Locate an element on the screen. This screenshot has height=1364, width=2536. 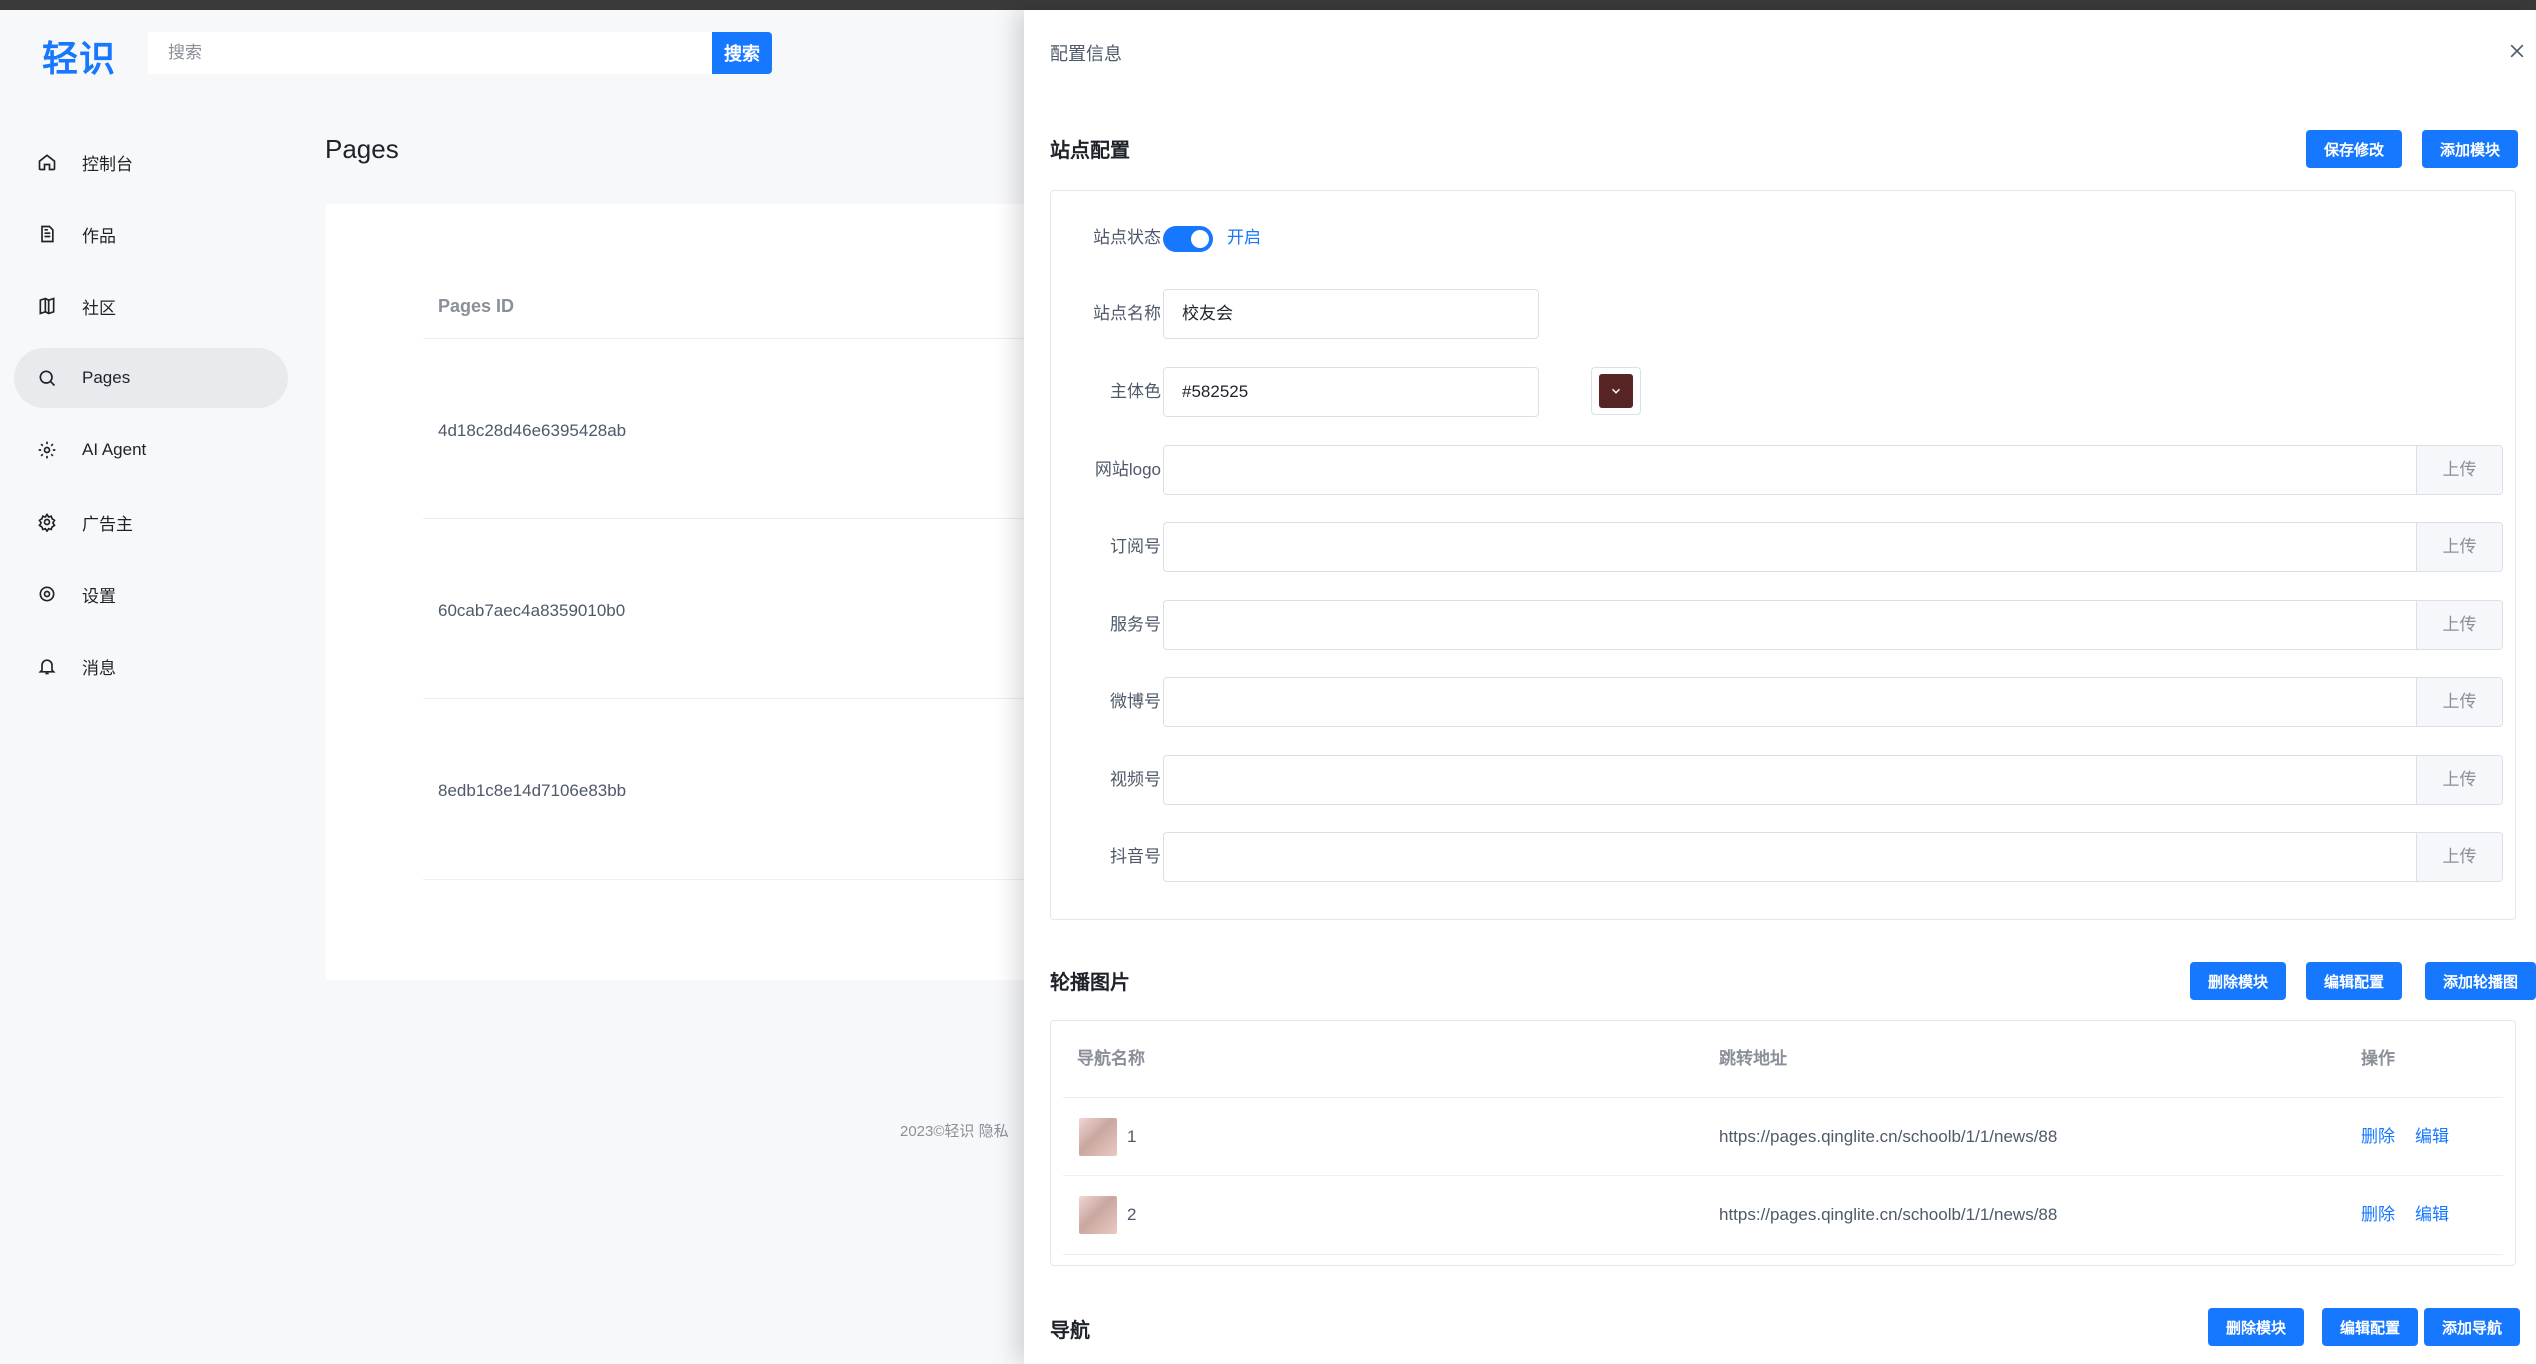
sidebar-item-messages: 消息 is located at coordinates (151, 666).